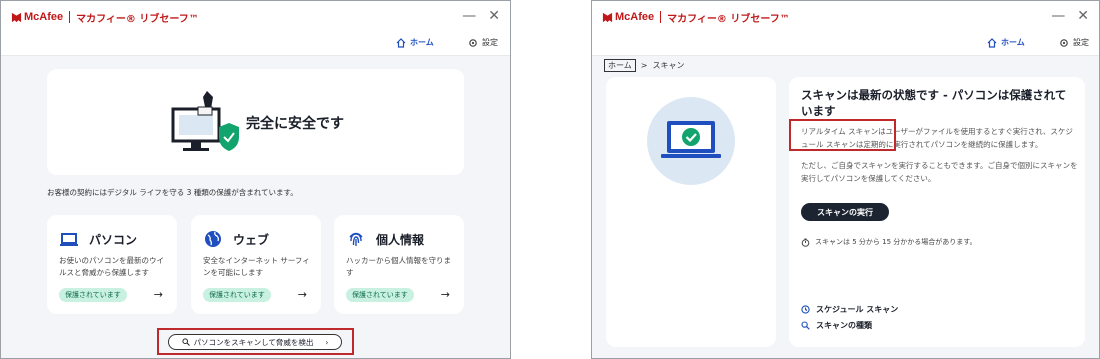 This screenshot has width=1100, height=359. I want to click on card-description: ハッカーから個人情報を守ります, so click(398, 266).